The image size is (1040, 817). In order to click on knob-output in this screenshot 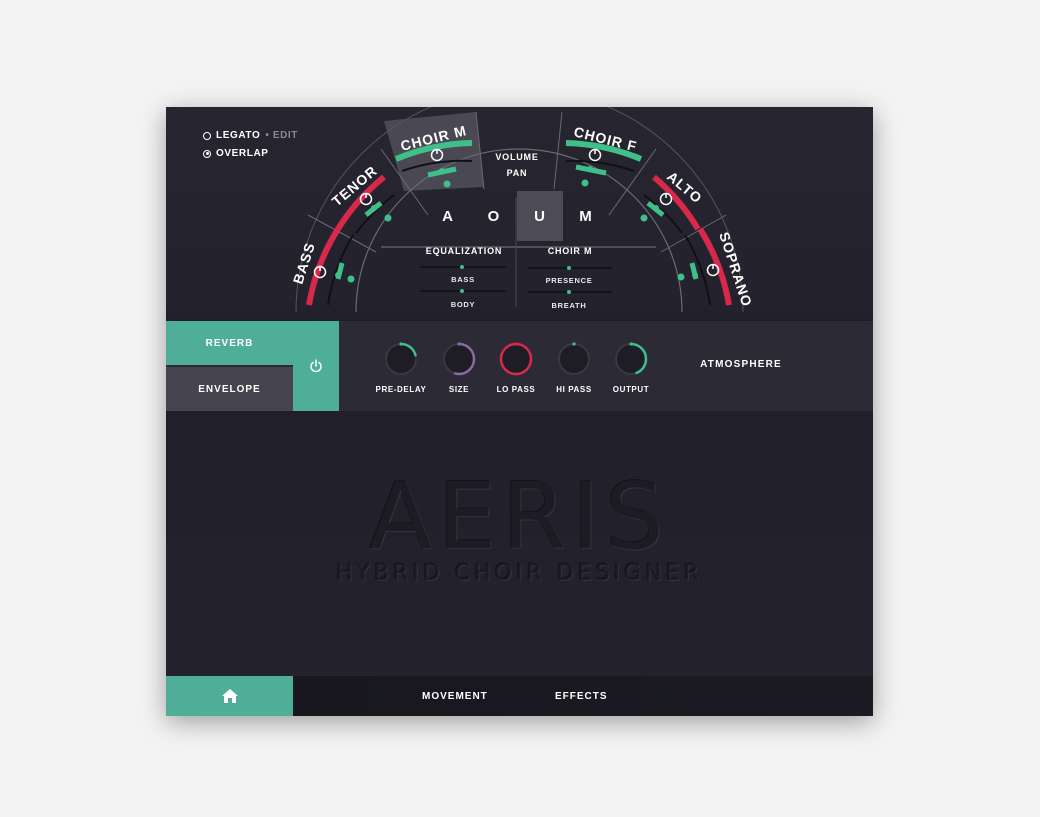, I will do `click(631, 359)`.